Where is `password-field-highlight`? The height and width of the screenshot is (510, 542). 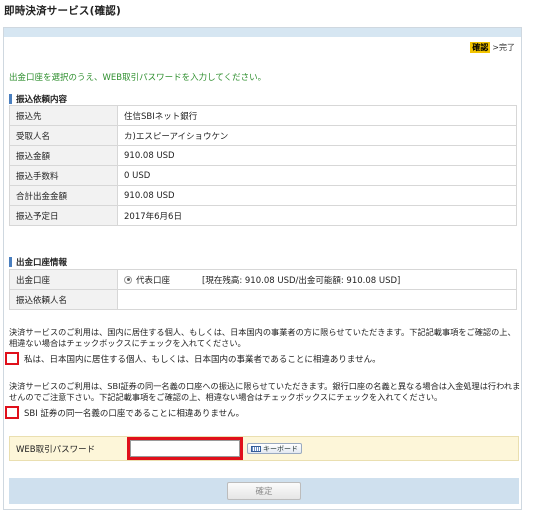
password-field-highlight is located at coordinates (185, 448).